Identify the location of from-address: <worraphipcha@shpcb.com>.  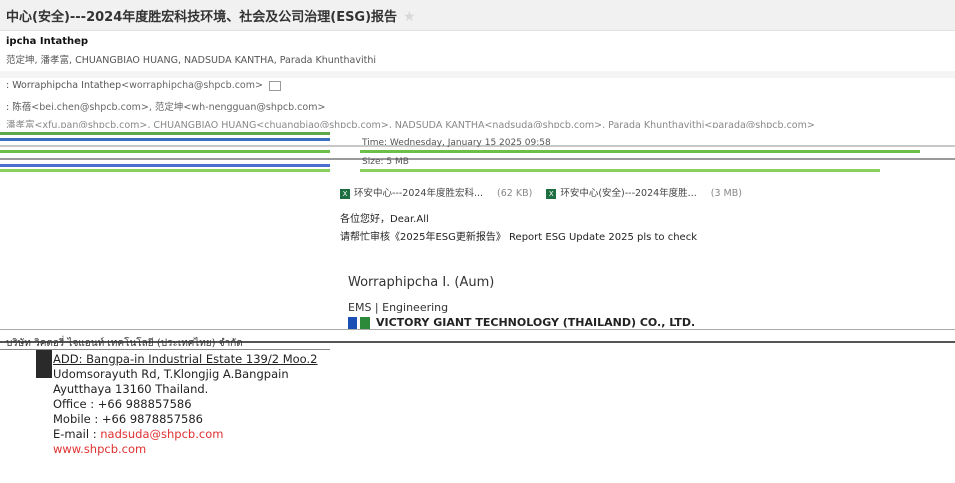
(192, 85).